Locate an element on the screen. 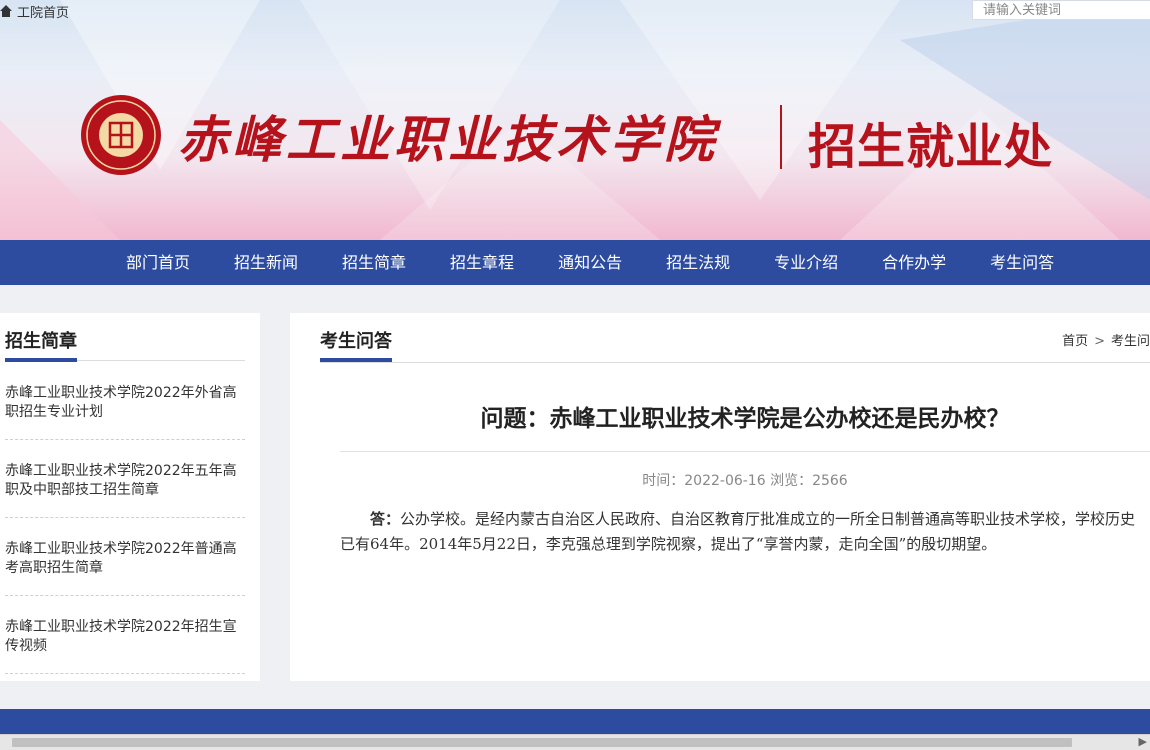  sidebar-item: 赤峰工业职业技术学院2022年招生宣传视频 is located at coordinates (125, 635).